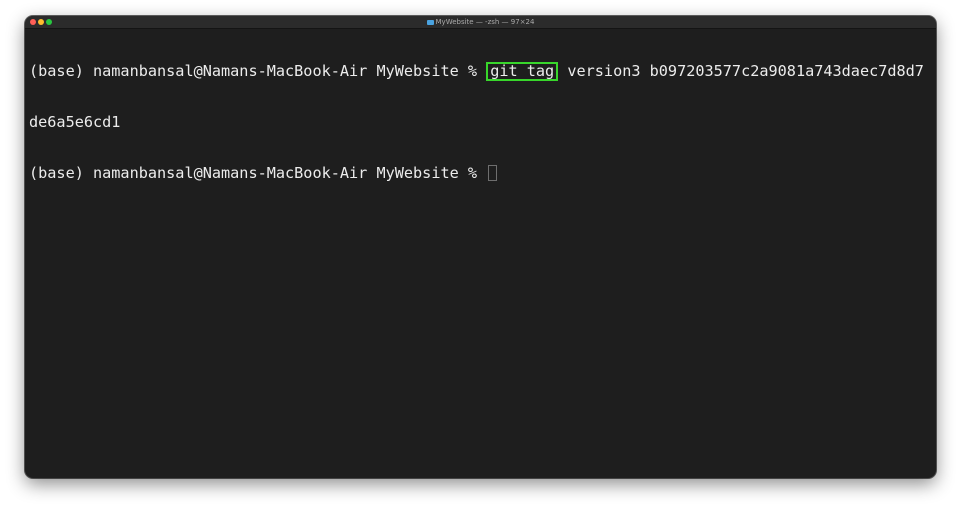  Describe the element at coordinates (430, 22) in the screenshot. I see `folder-icon` at that location.